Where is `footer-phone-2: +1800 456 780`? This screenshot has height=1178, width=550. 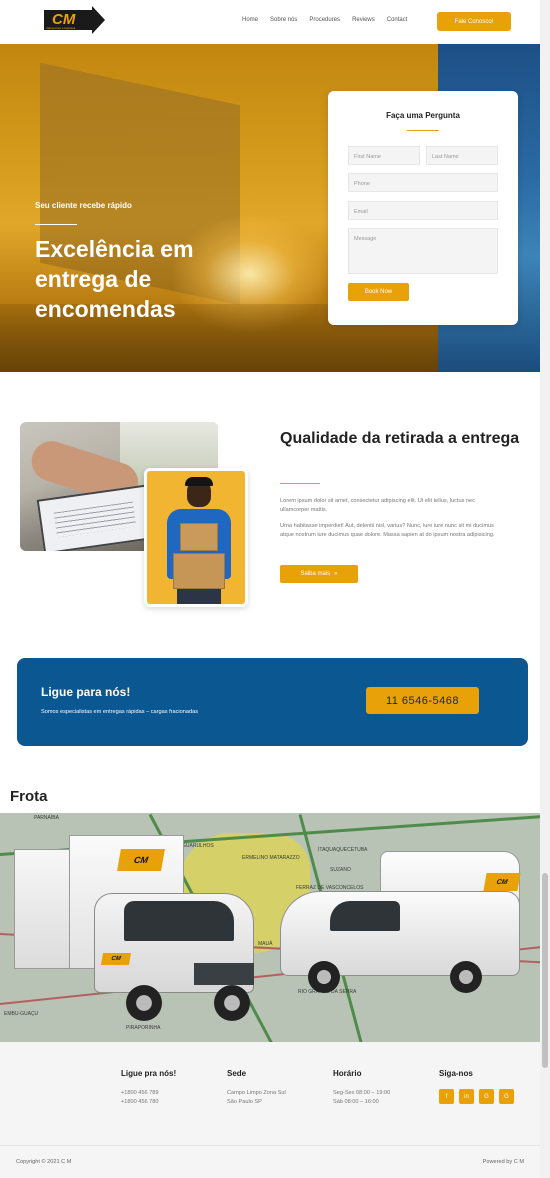 footer-phone-2: +1800 456 780 is located at coordinates (148, 1102).